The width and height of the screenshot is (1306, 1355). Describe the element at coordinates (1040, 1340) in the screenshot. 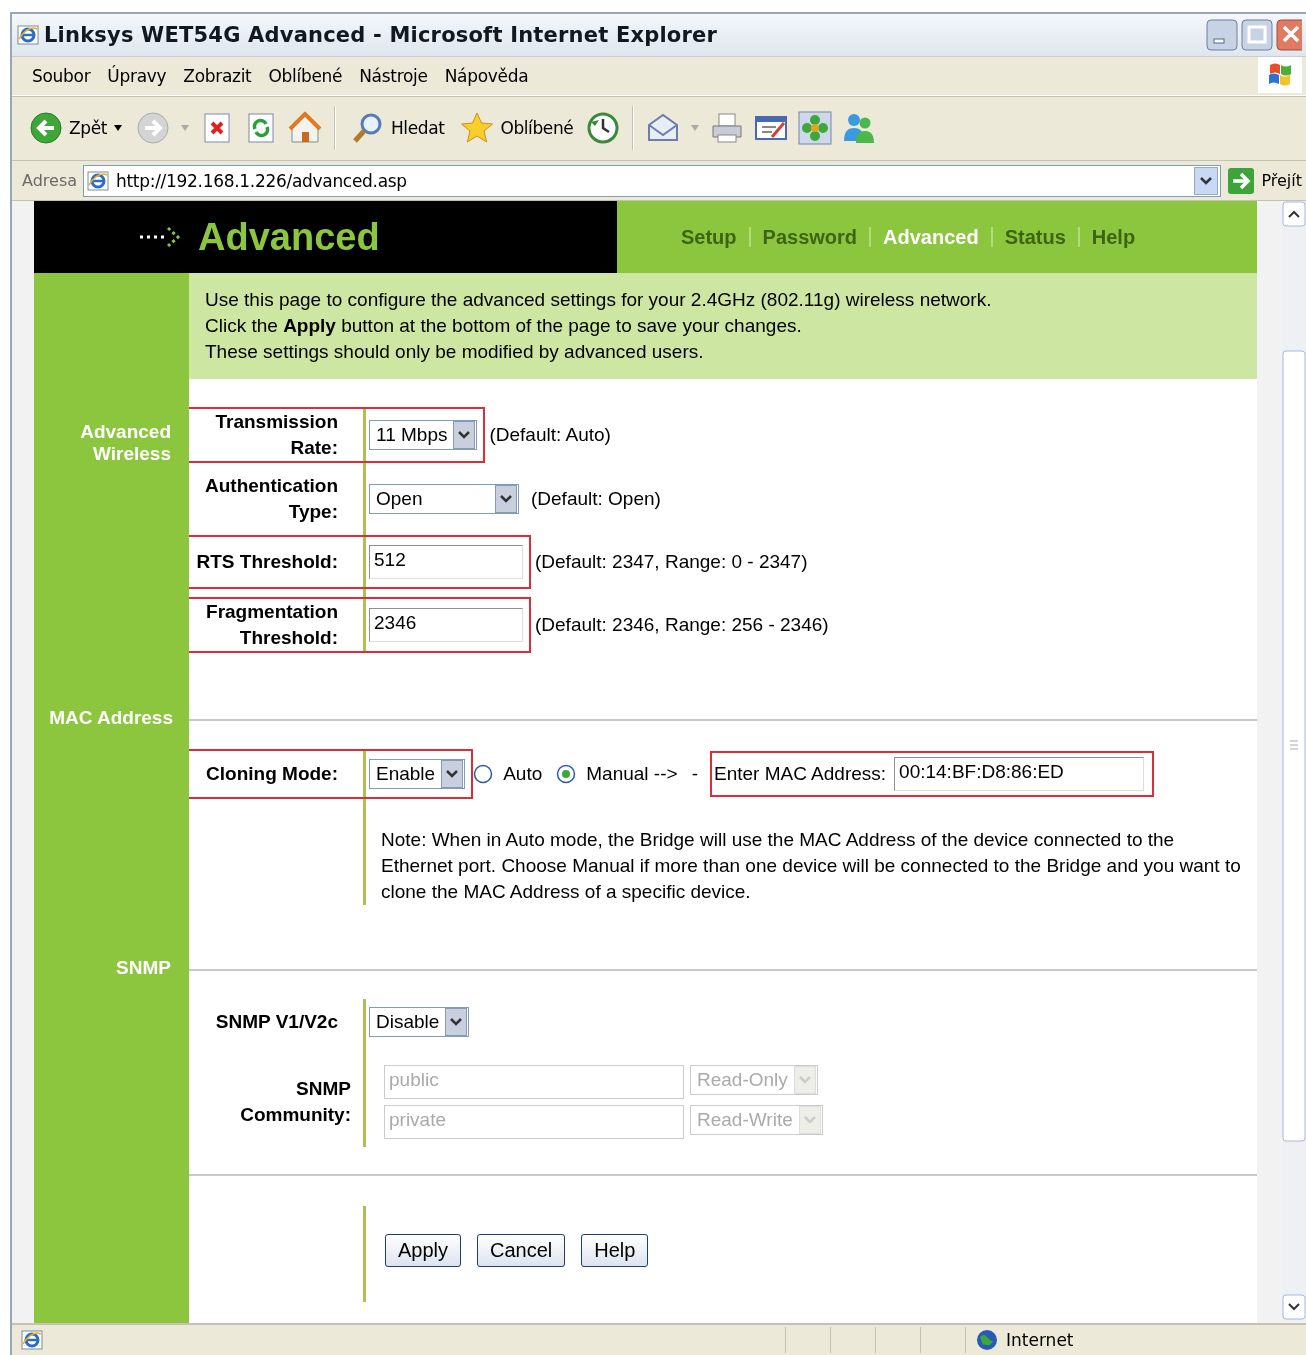

I see `zone-label: Internet` at that location.